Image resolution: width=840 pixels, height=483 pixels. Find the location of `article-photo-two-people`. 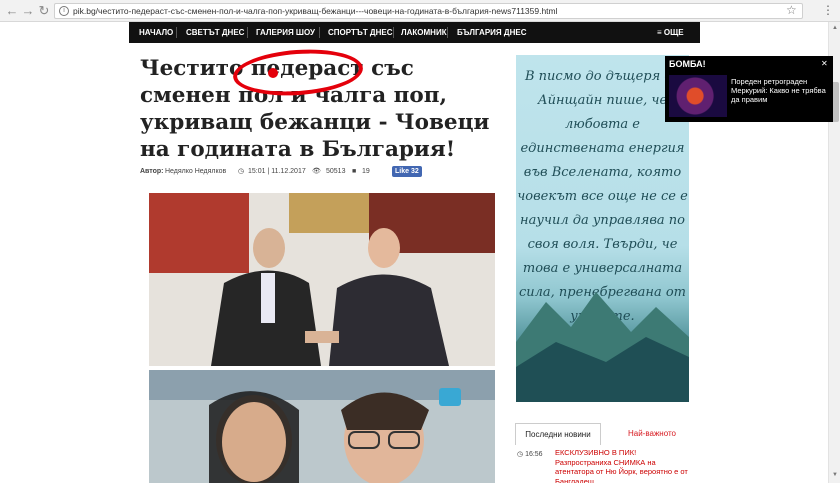

article-photo-two-people is located at coordinates (322, 426).